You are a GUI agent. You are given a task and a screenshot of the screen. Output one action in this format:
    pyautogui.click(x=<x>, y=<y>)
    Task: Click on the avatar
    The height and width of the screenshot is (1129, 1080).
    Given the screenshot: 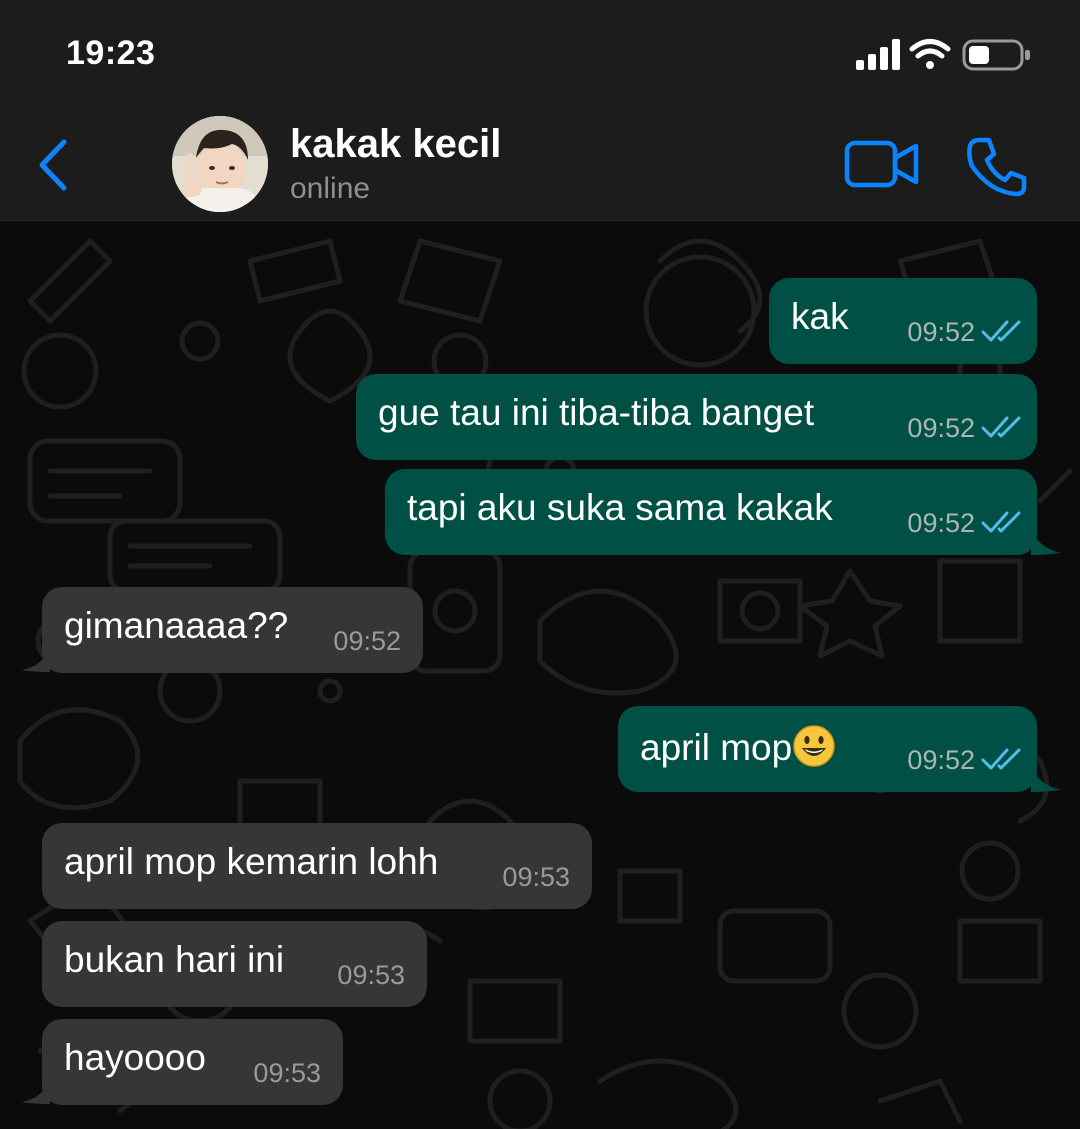 What is the action you would take?
    pyautogui.click(x=220, y=164)
    